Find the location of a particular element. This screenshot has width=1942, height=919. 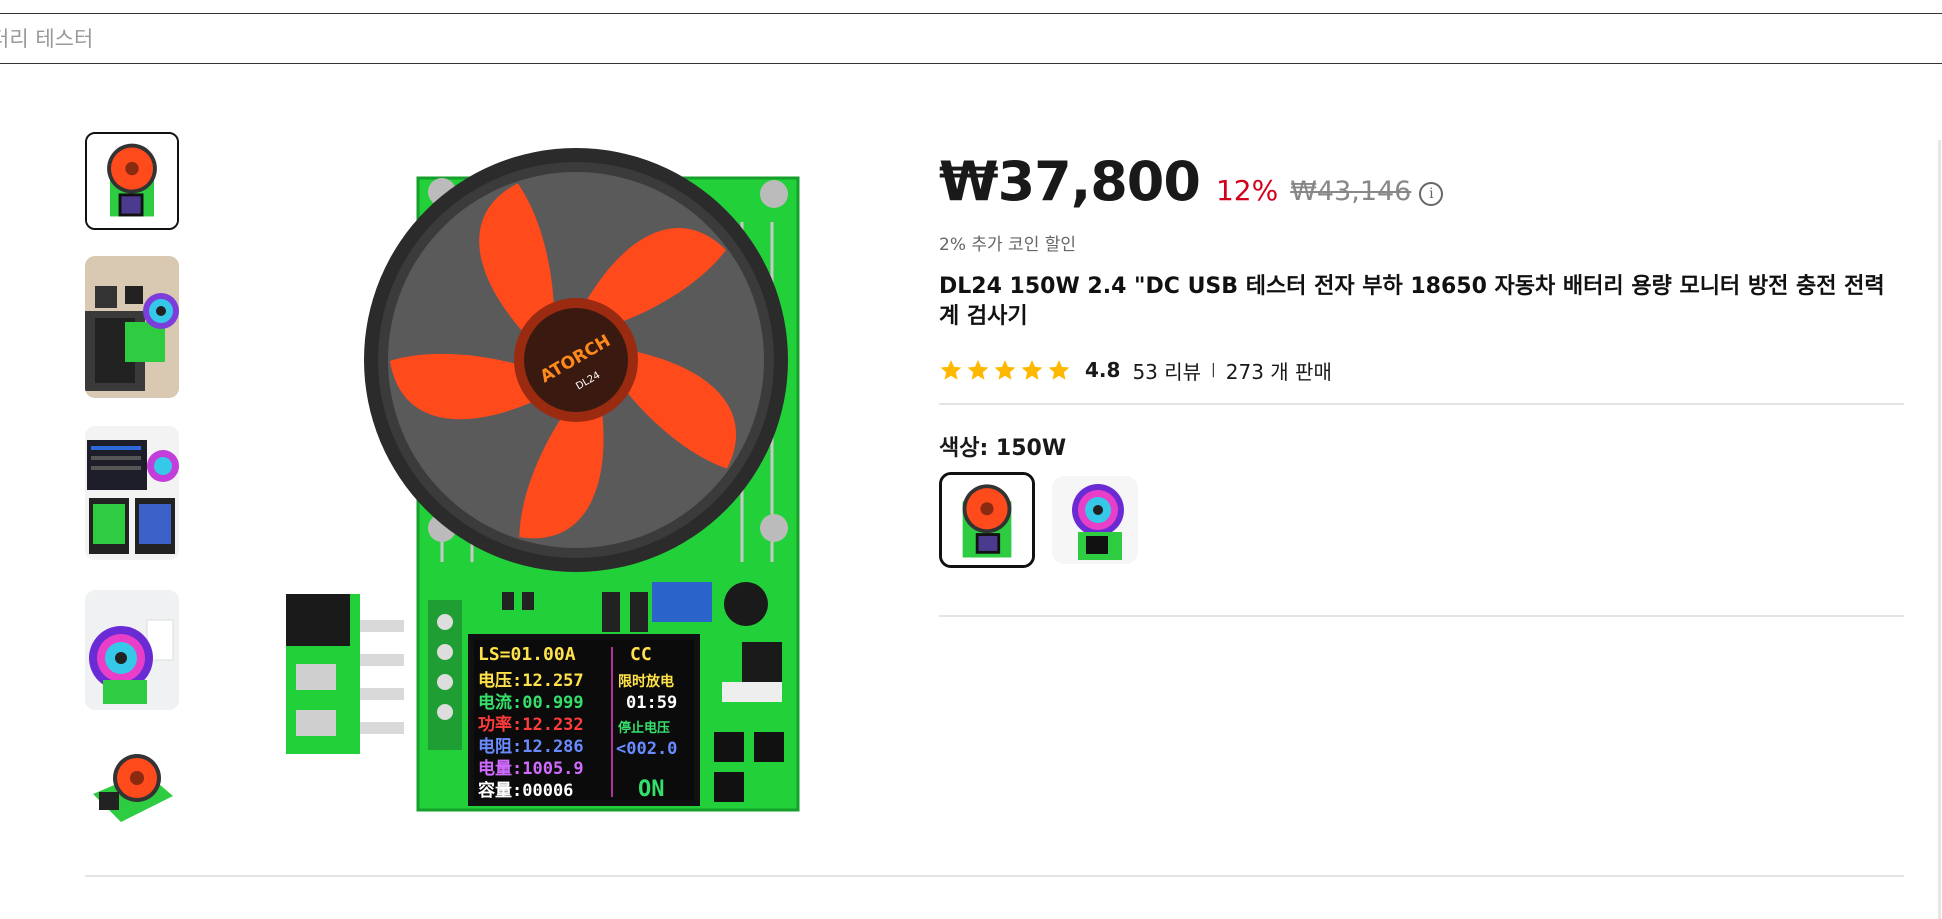

screen-cutoff-label: 停止电压 is located at coordinates (644, 728).